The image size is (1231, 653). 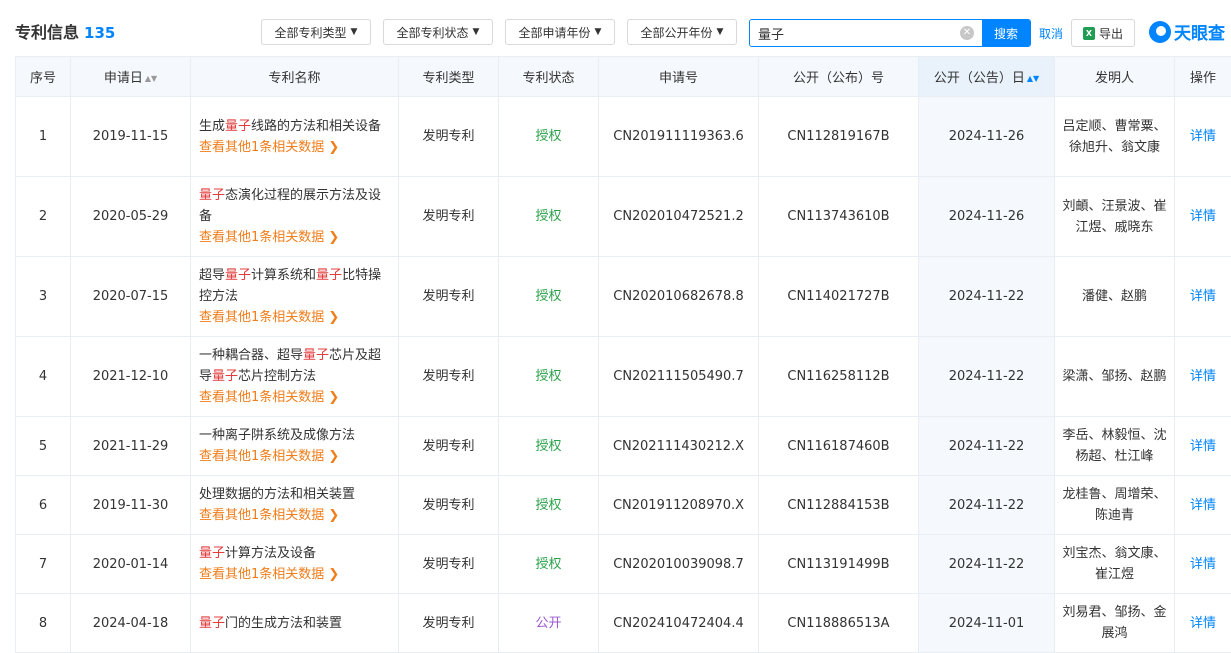 What do you see at coordinates (678, 76) in the screenshot?
I see `col-header-application-number: 申请号` at bounding box center [678, 76].